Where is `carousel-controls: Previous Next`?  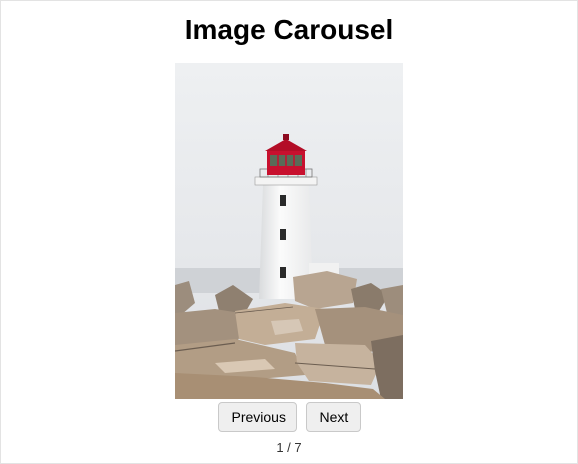
carousel-controls: Previous Next is located at coordinates (289, 417).